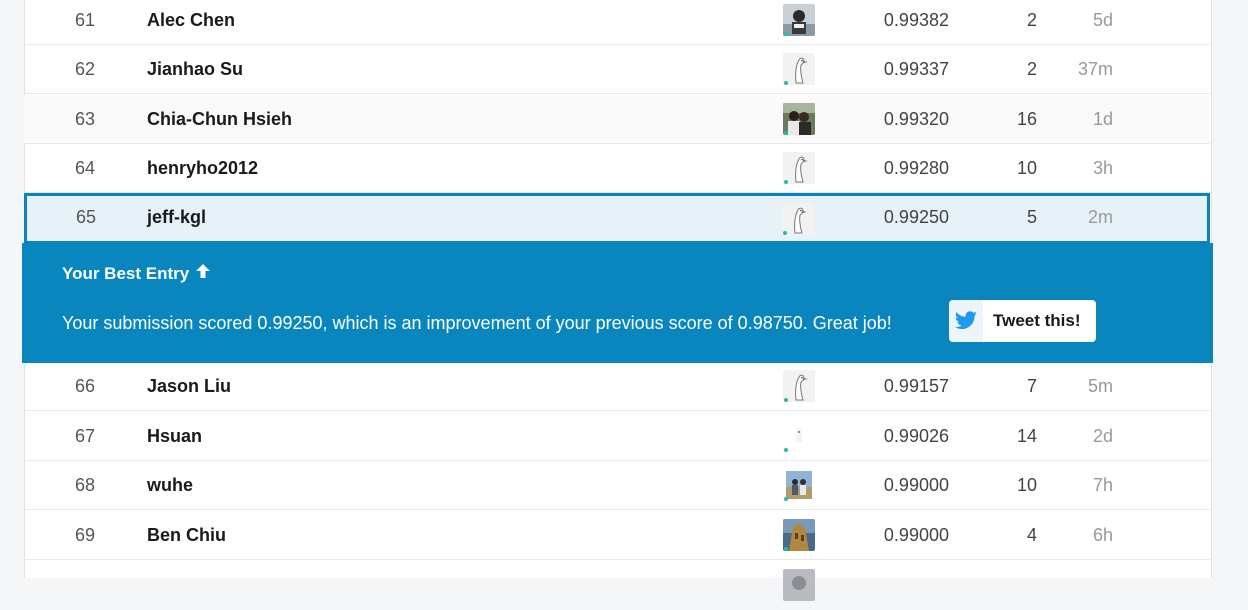  Describe the element at coordinates (1102, 435) in the screenshot. I see `last-submission-cell: 2d` at that location.